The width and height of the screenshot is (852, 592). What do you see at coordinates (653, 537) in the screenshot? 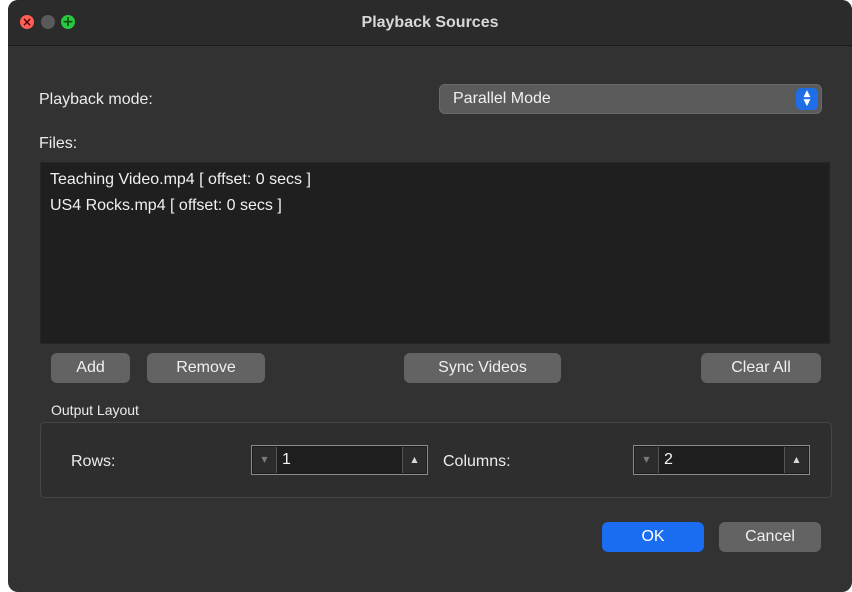
I see `ok-button: OK` at bounding box center [653, 537].